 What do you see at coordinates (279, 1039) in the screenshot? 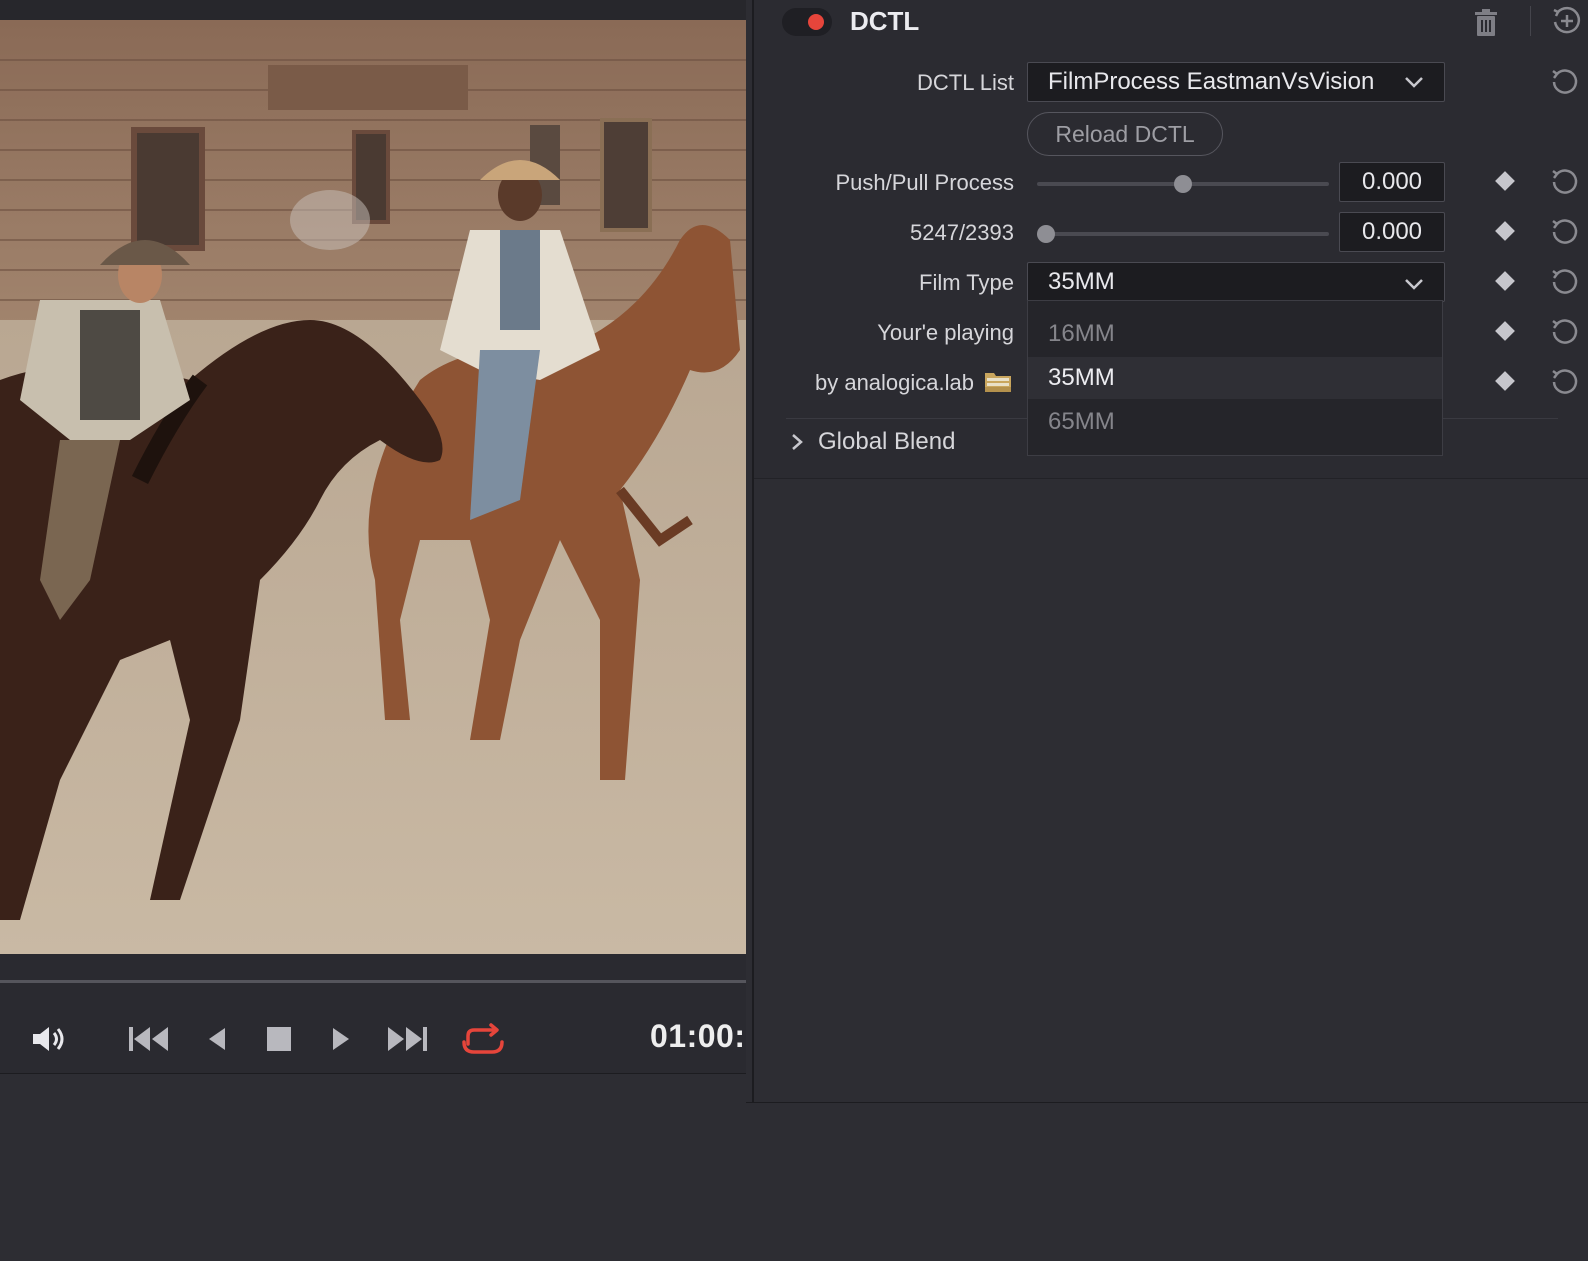
I see `stop-icon` at bounding box center [279, 1039].